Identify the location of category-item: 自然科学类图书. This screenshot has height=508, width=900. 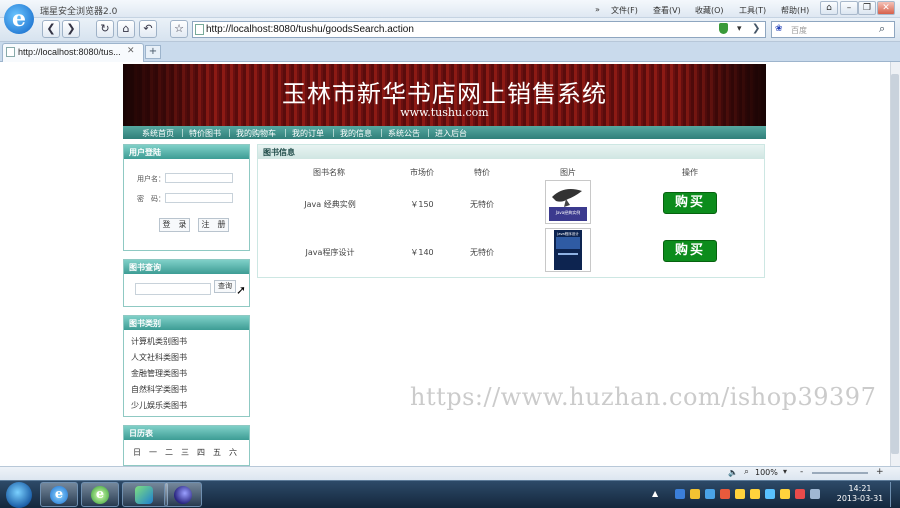
(159, 389).